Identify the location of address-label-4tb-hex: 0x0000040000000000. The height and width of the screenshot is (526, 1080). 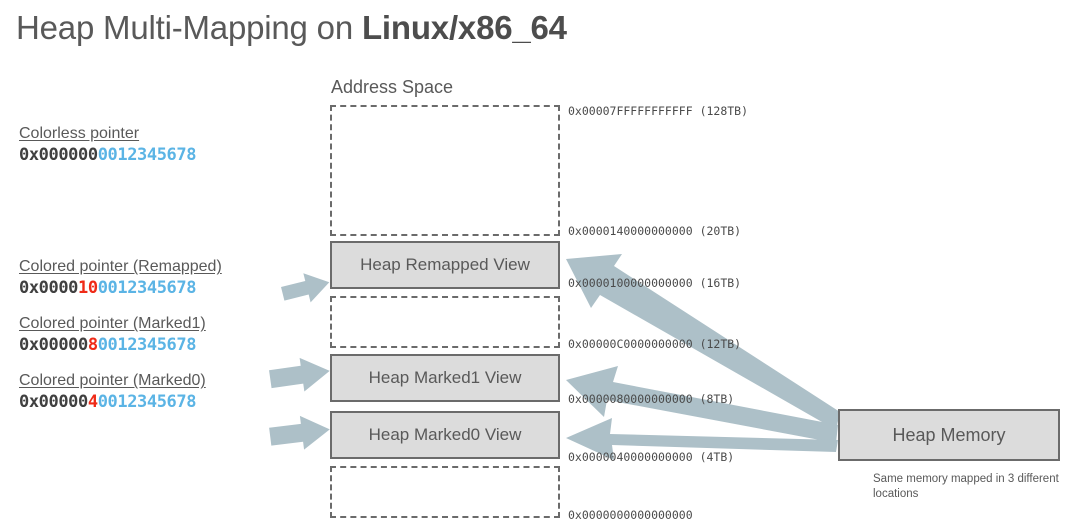
(630, 457).